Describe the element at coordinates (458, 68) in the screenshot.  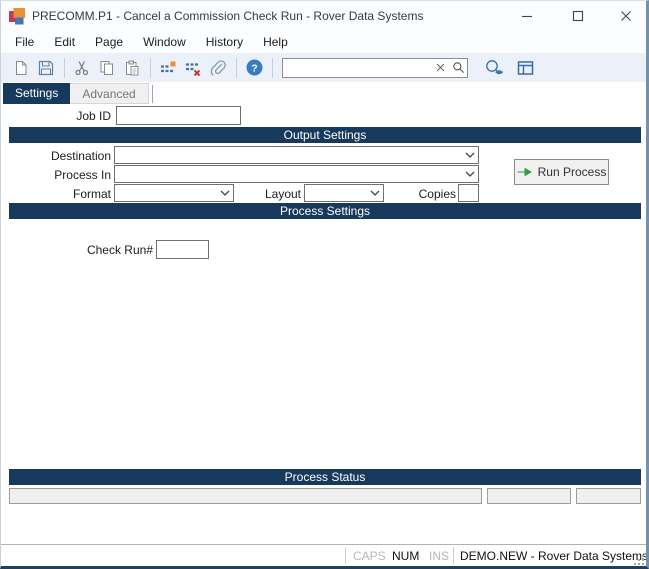
I see `search-icon` at that location.